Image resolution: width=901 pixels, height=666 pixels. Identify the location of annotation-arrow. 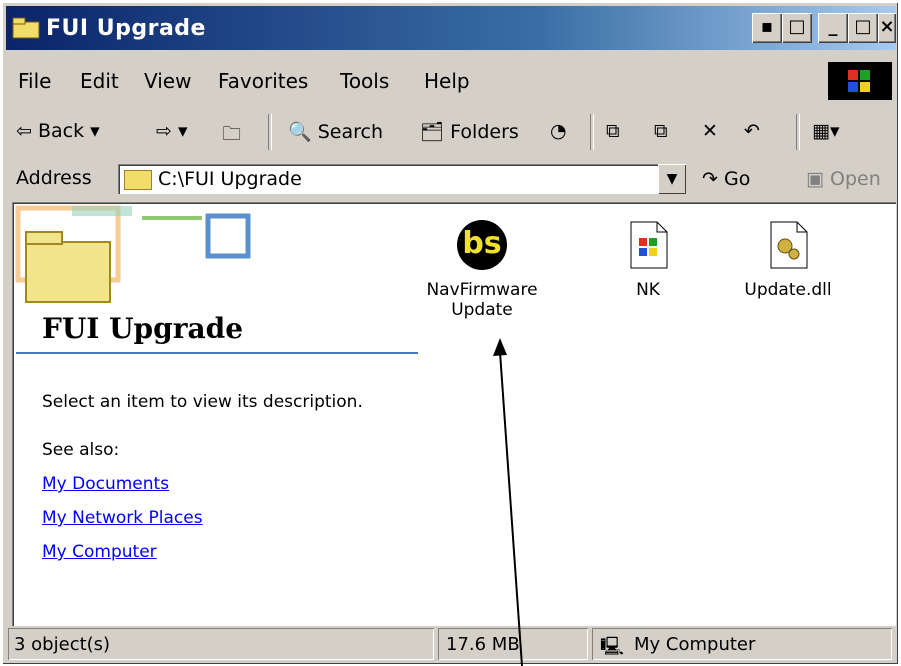
(508, 502).